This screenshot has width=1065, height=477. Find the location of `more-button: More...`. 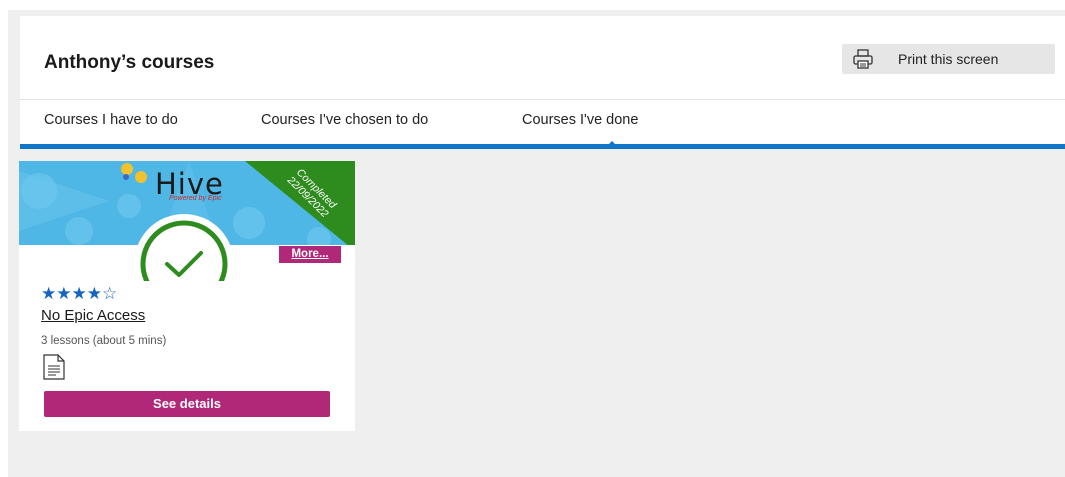

more-button: More... is located at coordinates (310, 254).